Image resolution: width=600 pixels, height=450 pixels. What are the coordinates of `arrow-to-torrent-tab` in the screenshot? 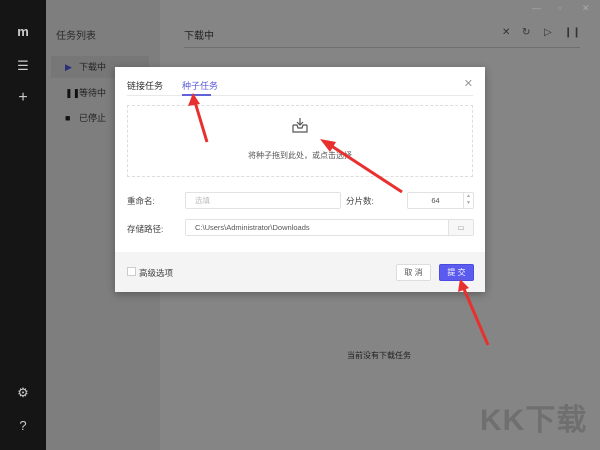 It's located at (201, 122).